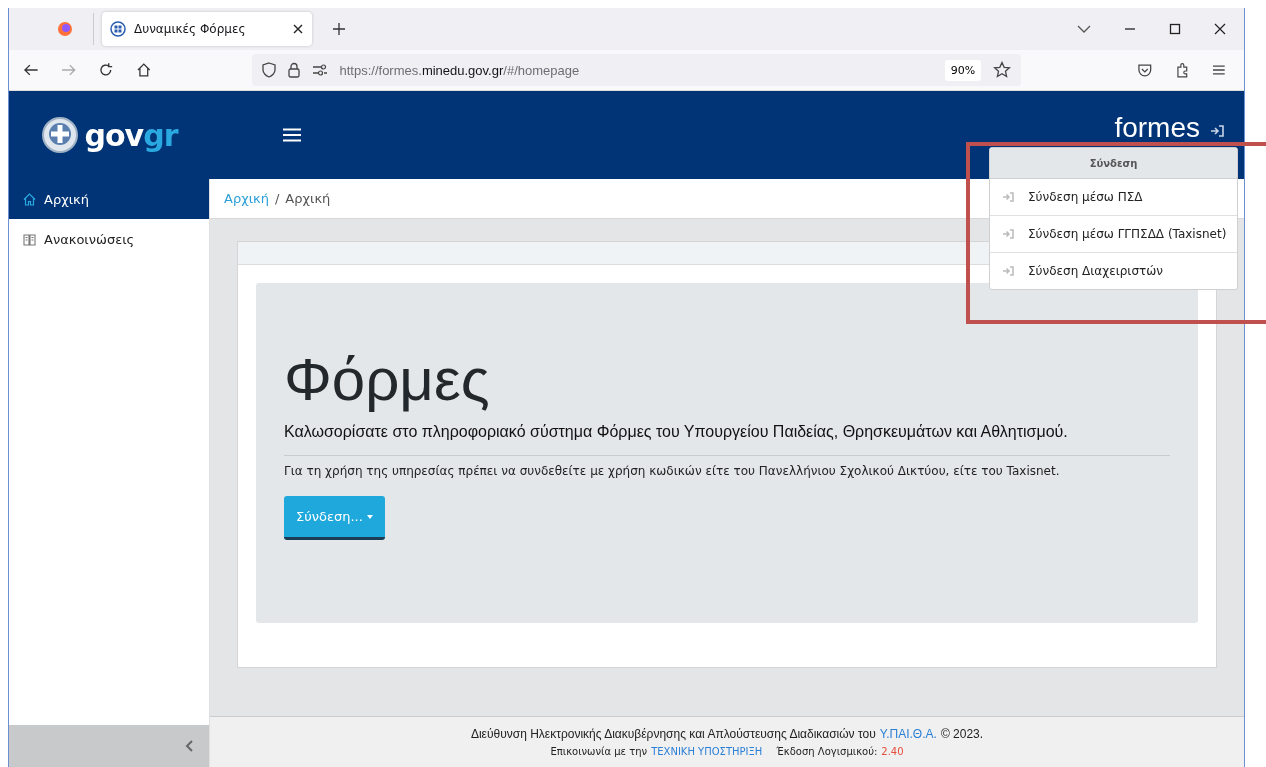  I want to click on version-label: Έκδοση Λογισμικού:, so click(827, 751).